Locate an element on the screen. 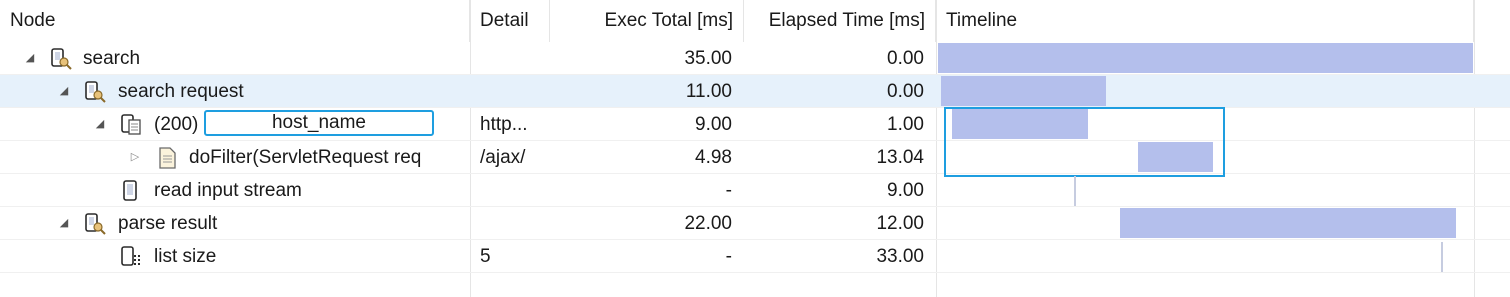 The width and height of the screenshot is (1510, 297). exec-total-cell: 35.00 is located at coordinates (708, 58).